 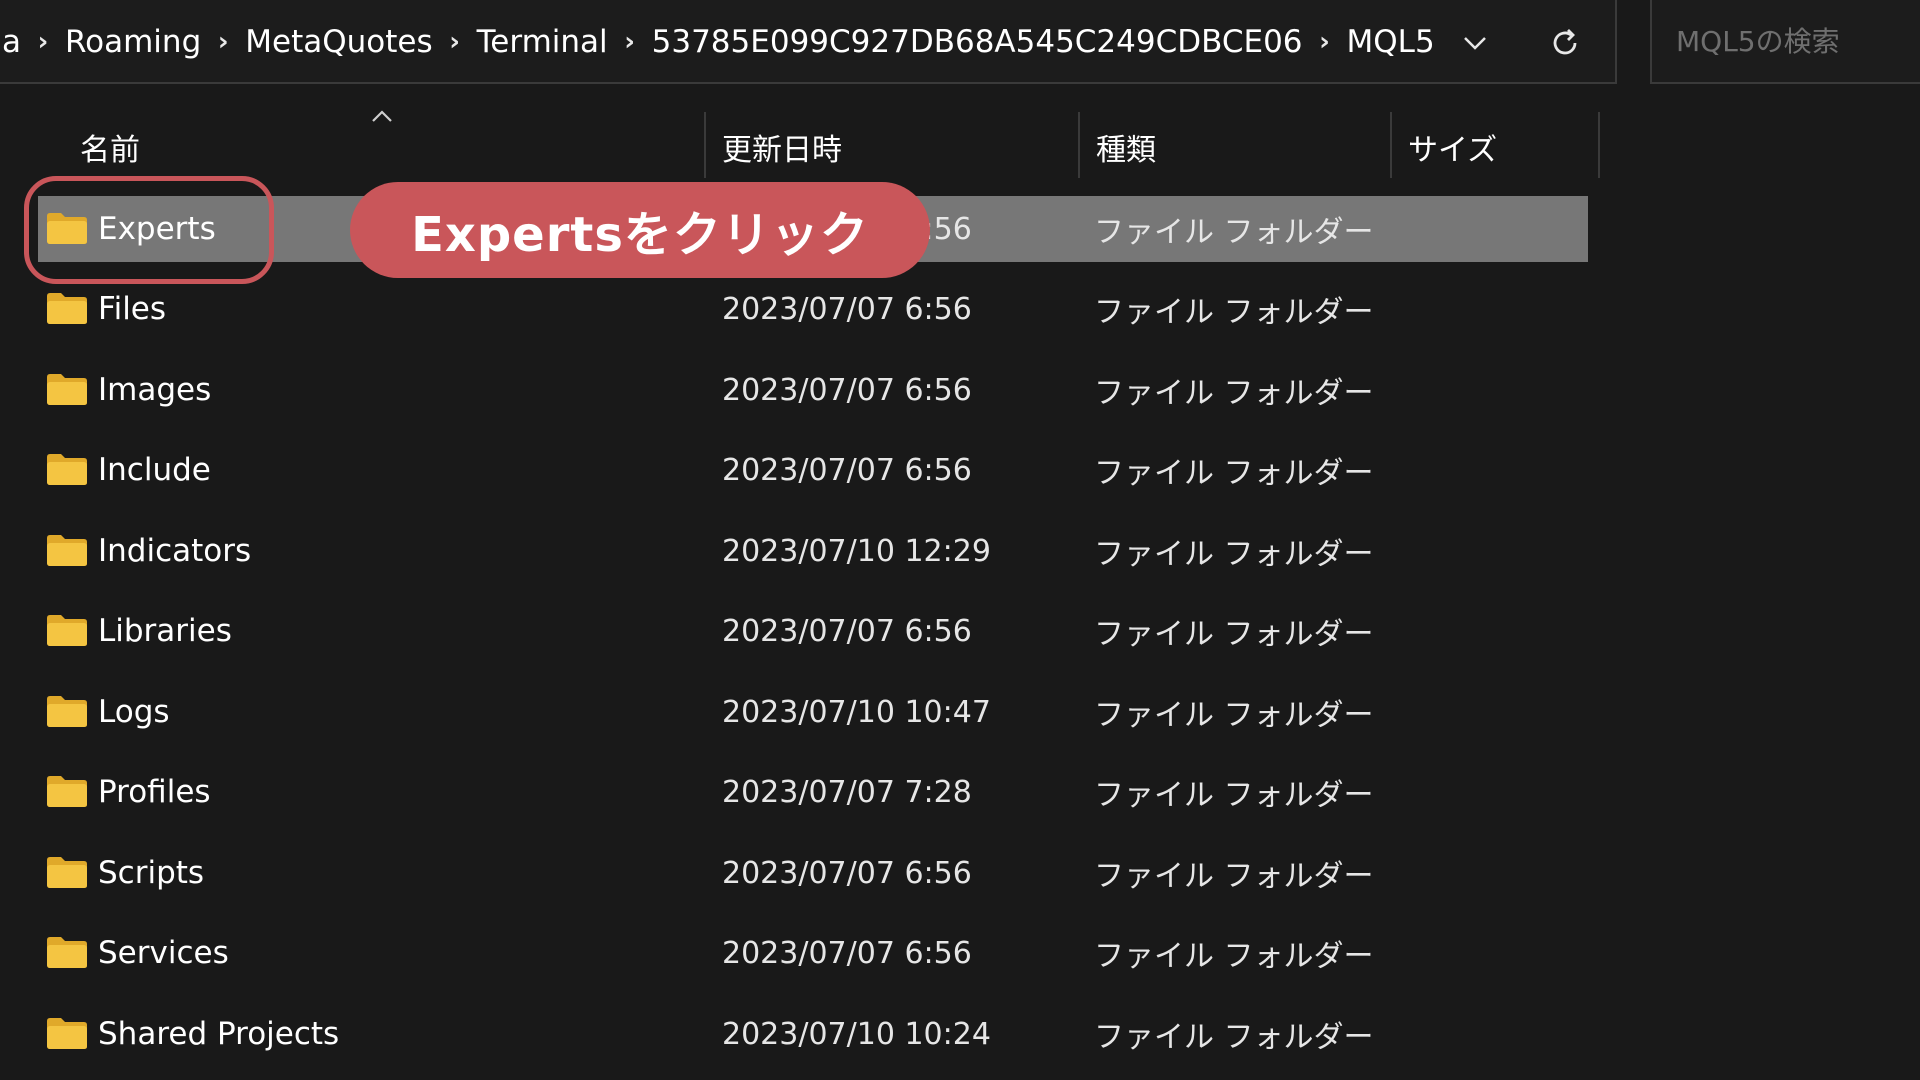 What do you see at coordinates (151, 873) in the screenshot?
I see `file-name: Scripts` at bounding box center [151, 873].